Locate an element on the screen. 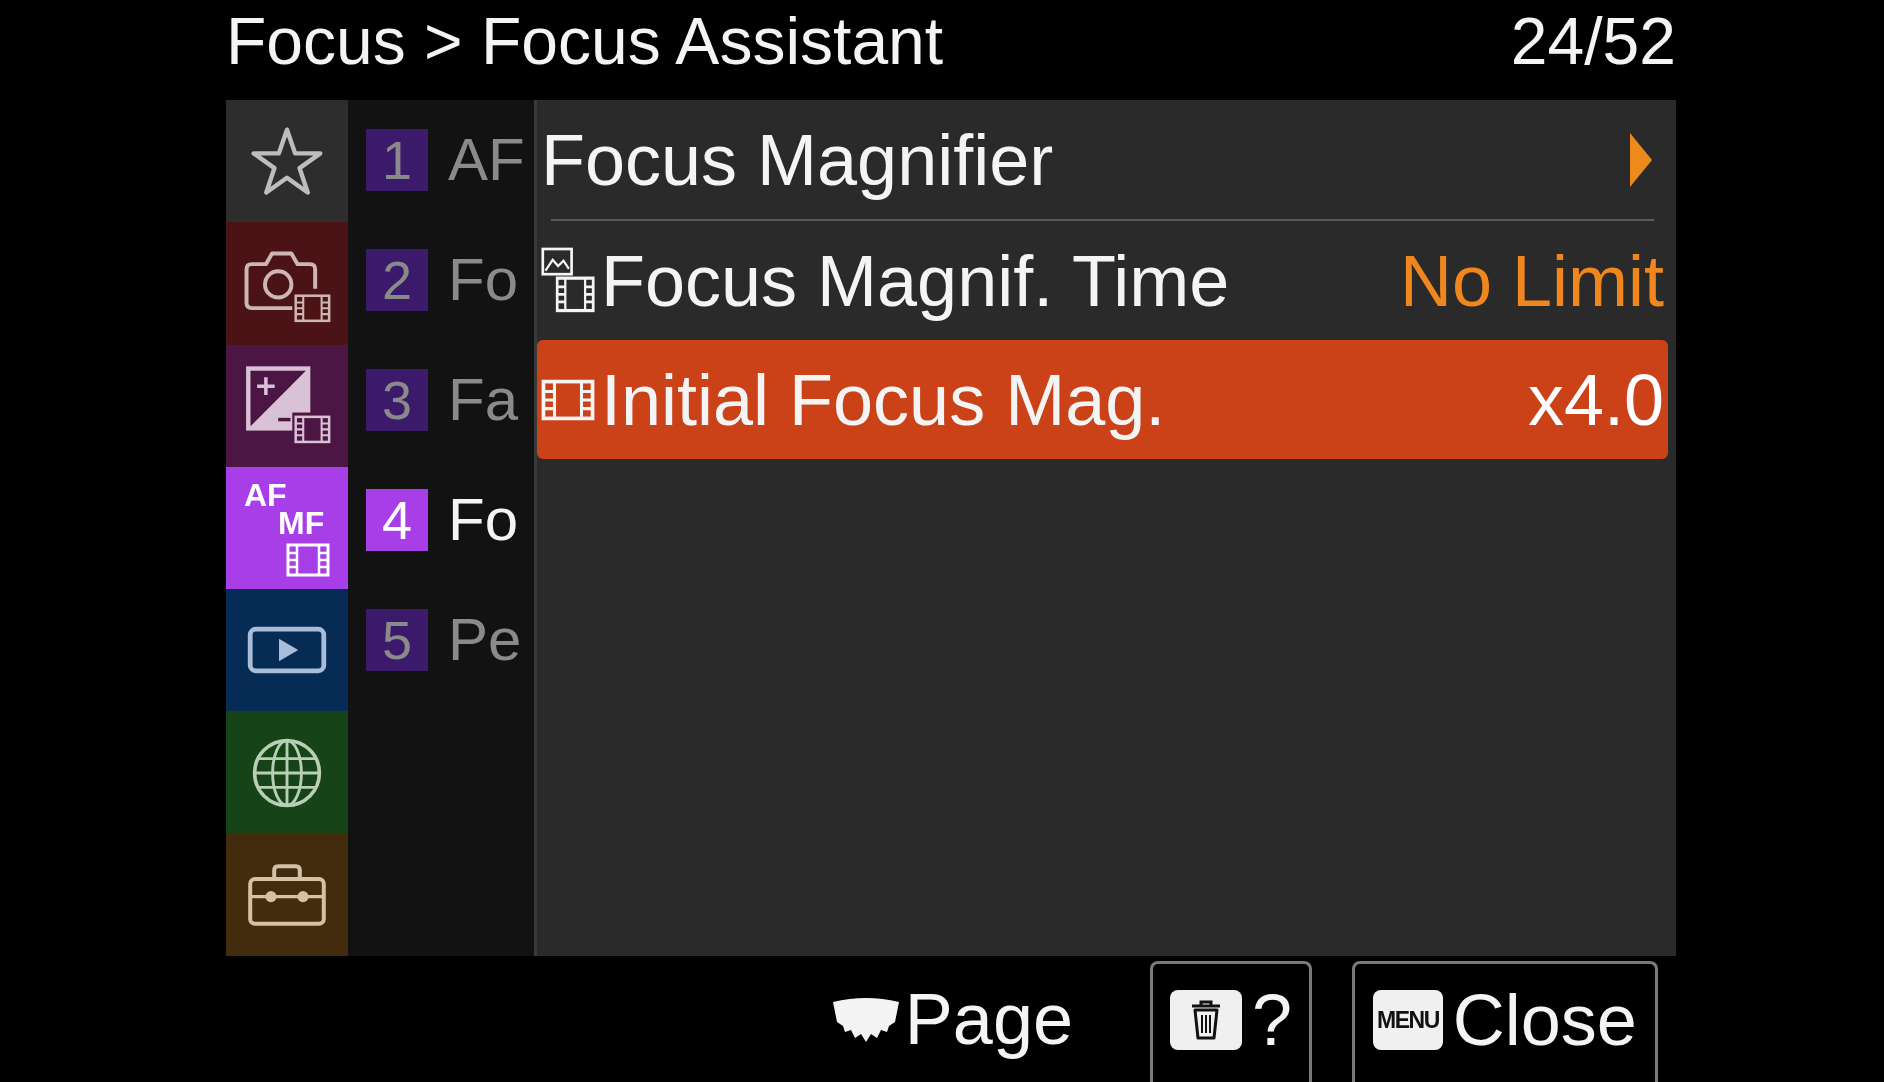  menu-tab: AF MF is located at coordinates (287, 528).